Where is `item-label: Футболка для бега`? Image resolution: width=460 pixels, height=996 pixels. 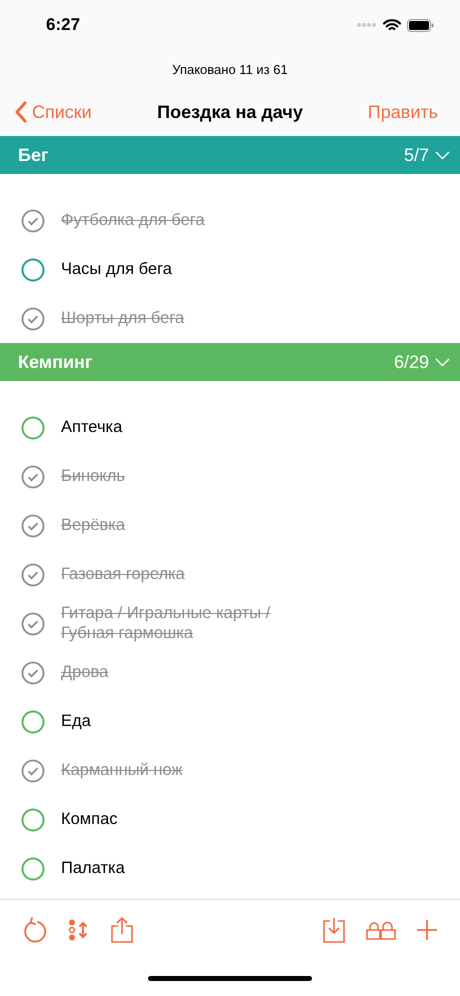 item-label: Футболка для бега is located at coordinates (133, 220).